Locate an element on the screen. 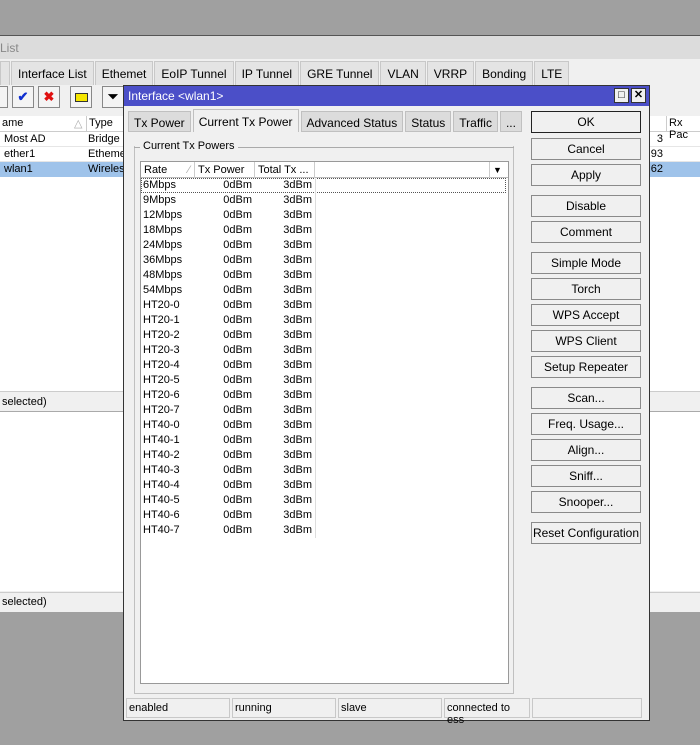 This screenshot has width=700, height=745. tab-eoip-tunnel: EoIP Tunnel is located at coordinates (194, 73).